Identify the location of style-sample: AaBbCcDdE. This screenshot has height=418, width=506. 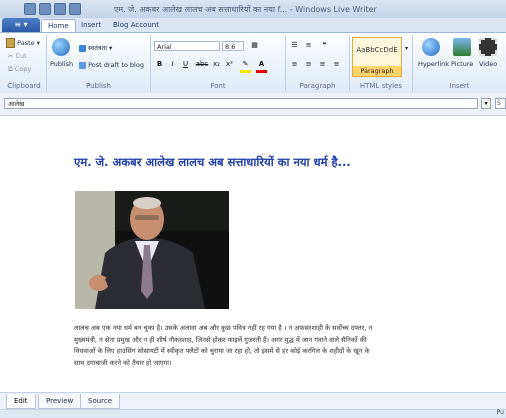
(377, 50).